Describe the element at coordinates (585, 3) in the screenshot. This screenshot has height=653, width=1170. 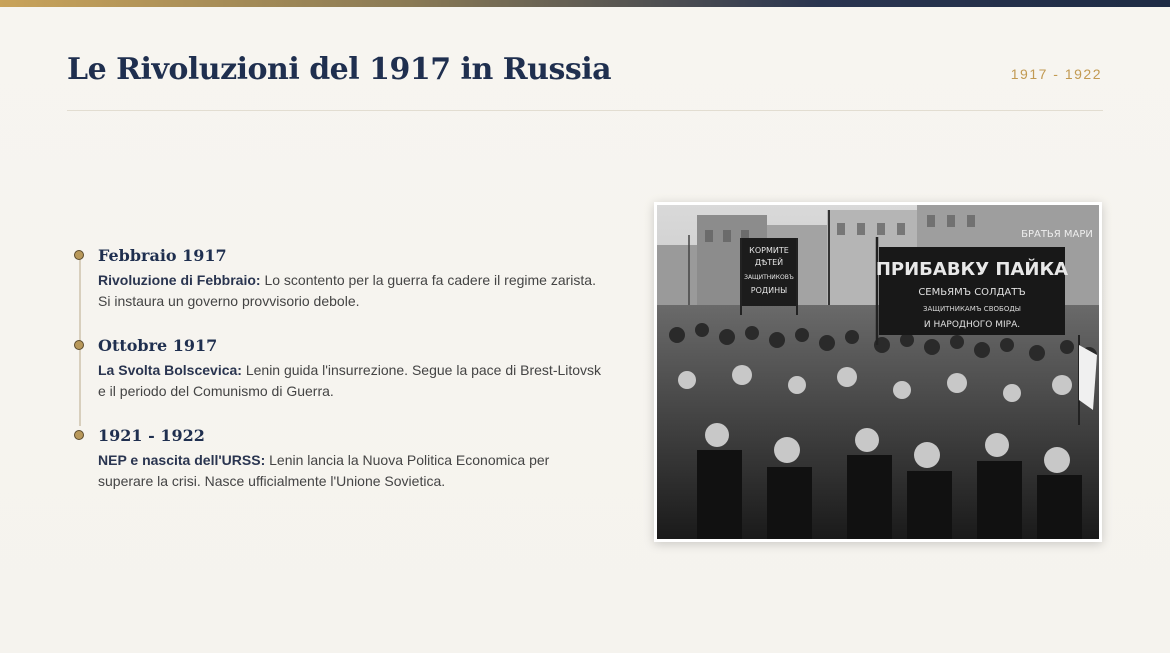
I see `top-accent-bar` at that location.